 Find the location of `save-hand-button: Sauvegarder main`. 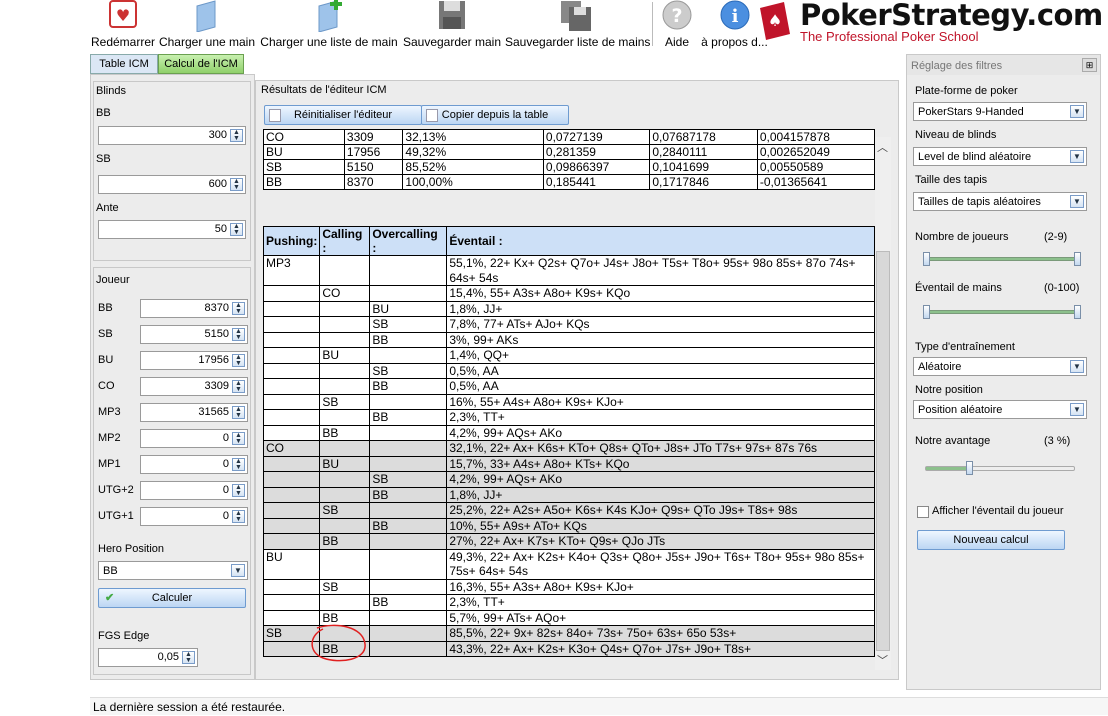

save-hand-button: Sauvegarder main is located at coordinates (452, 26).